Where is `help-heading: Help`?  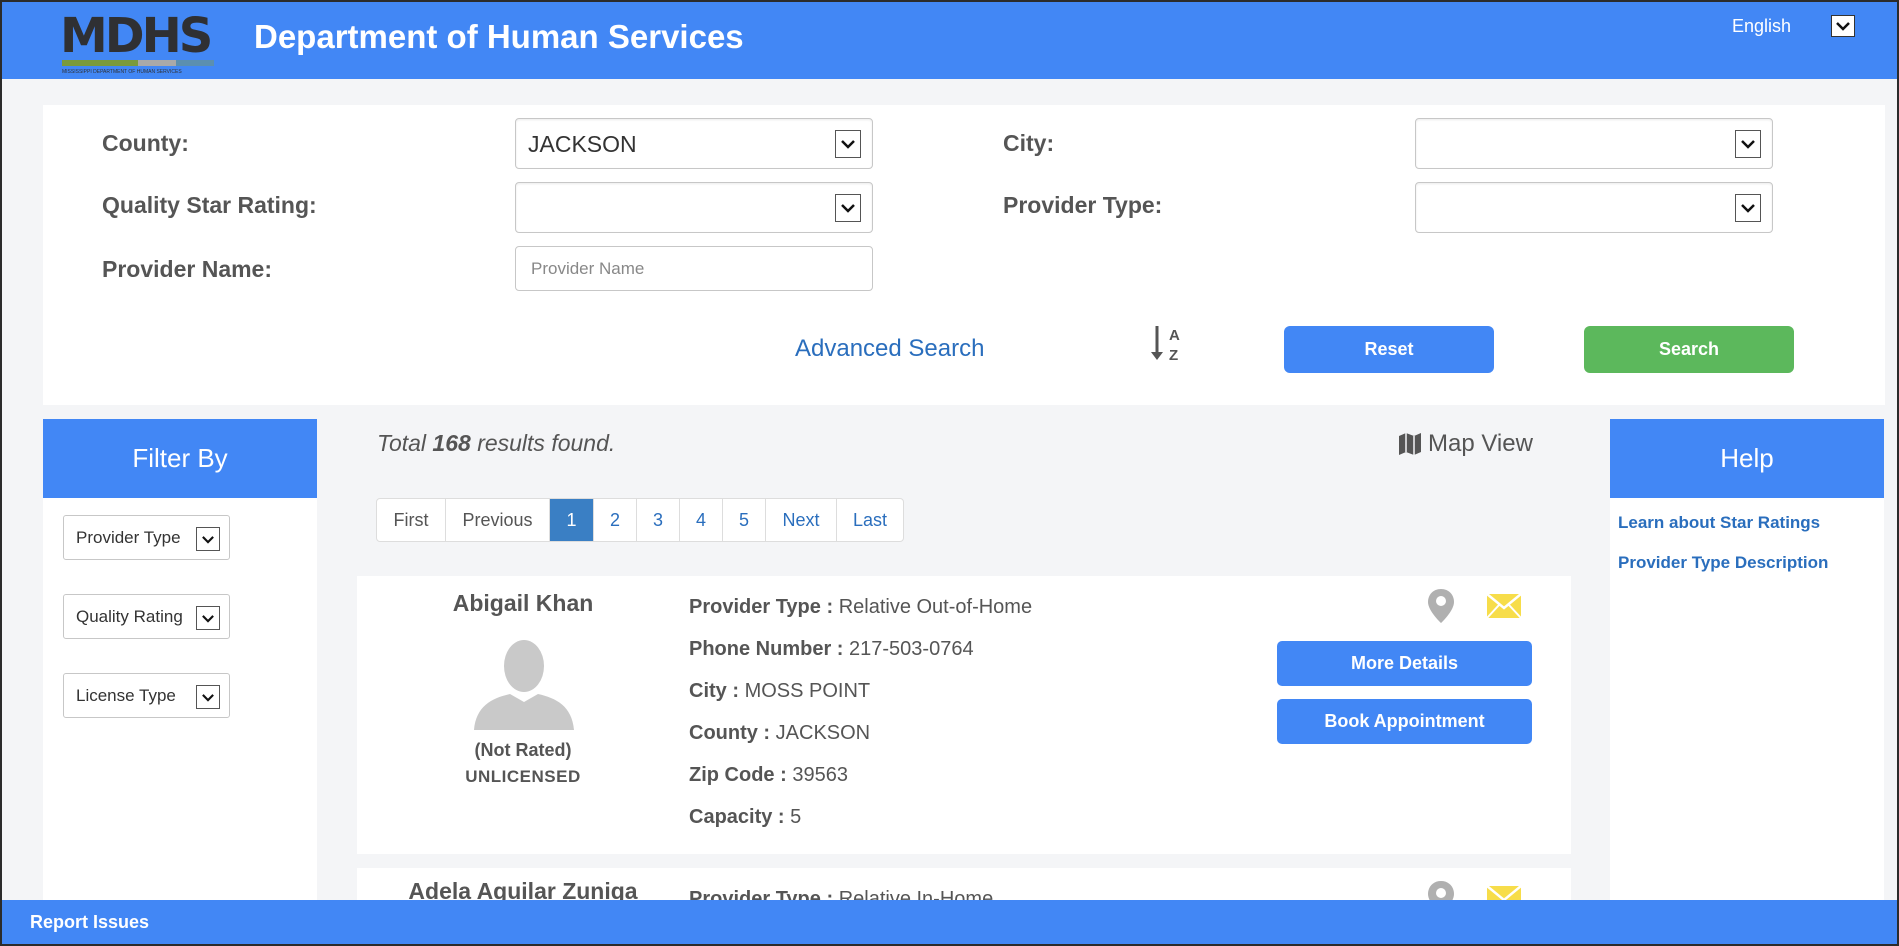 help-heading: Help is located at coordinates (1747, 458).